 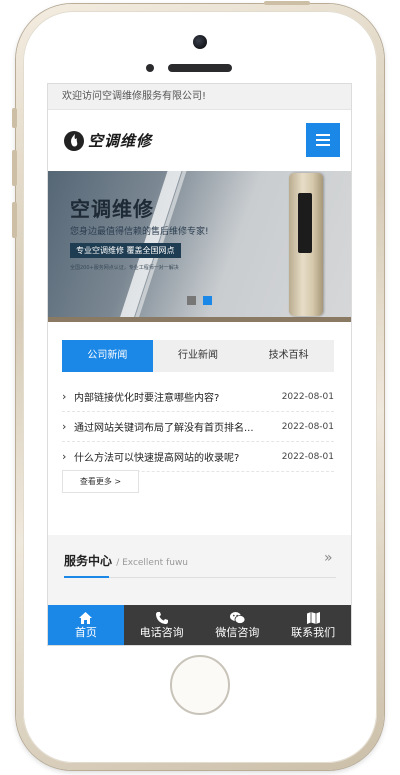 I want to click on news-title: 什么方法可以快速提高网站的收录呢?, so click(x=176, y=456).